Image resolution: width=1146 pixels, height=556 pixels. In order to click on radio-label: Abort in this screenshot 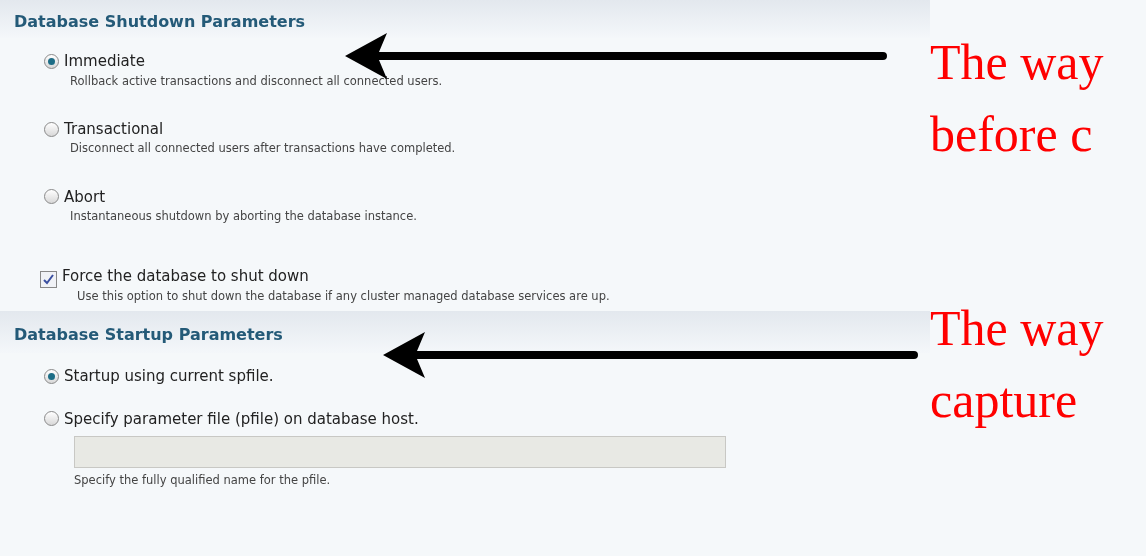, I will do `click(84, 197)`.